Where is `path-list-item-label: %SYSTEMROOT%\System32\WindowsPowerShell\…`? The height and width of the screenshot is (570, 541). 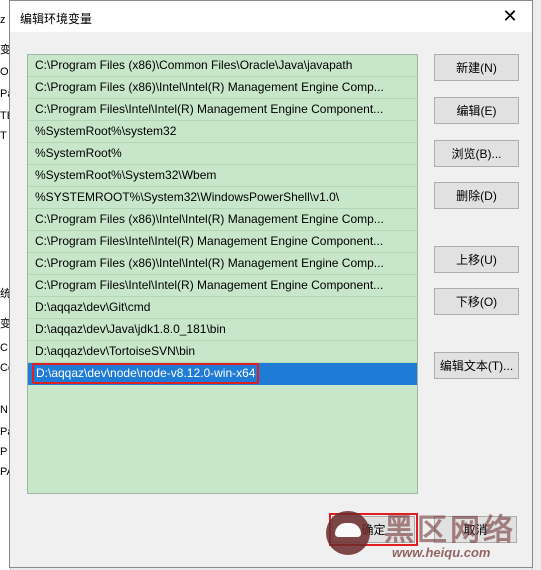 path-list-item-label: %SYSTEMROOT%\System32\WindowsPowerShell\… is located at coordinates (187, 197).